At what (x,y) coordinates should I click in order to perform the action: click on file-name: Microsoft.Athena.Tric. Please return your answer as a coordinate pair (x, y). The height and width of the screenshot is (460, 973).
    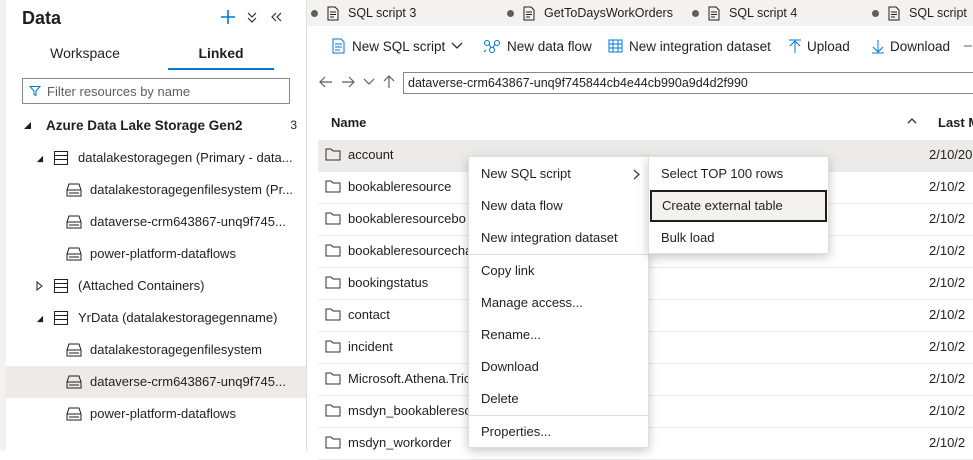
    Looking at the image, I should click on (409, 378).